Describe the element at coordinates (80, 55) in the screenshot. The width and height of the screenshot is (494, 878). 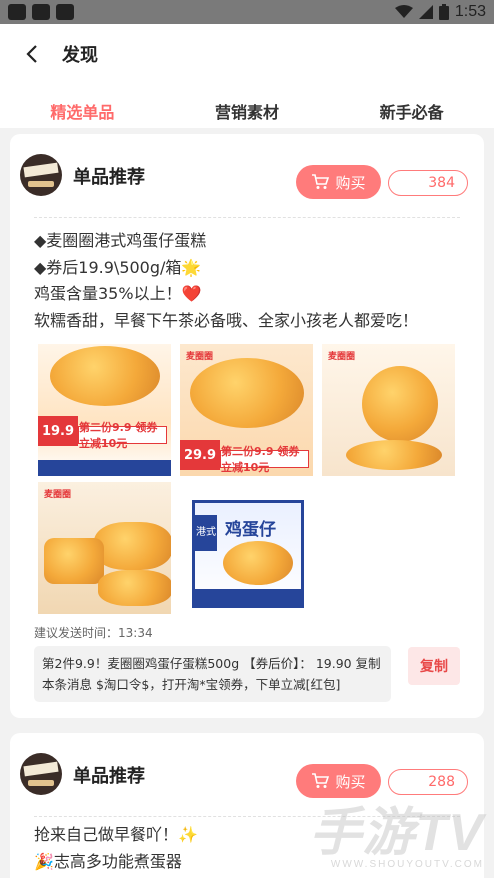
I see `page-title: 发现` at that location.